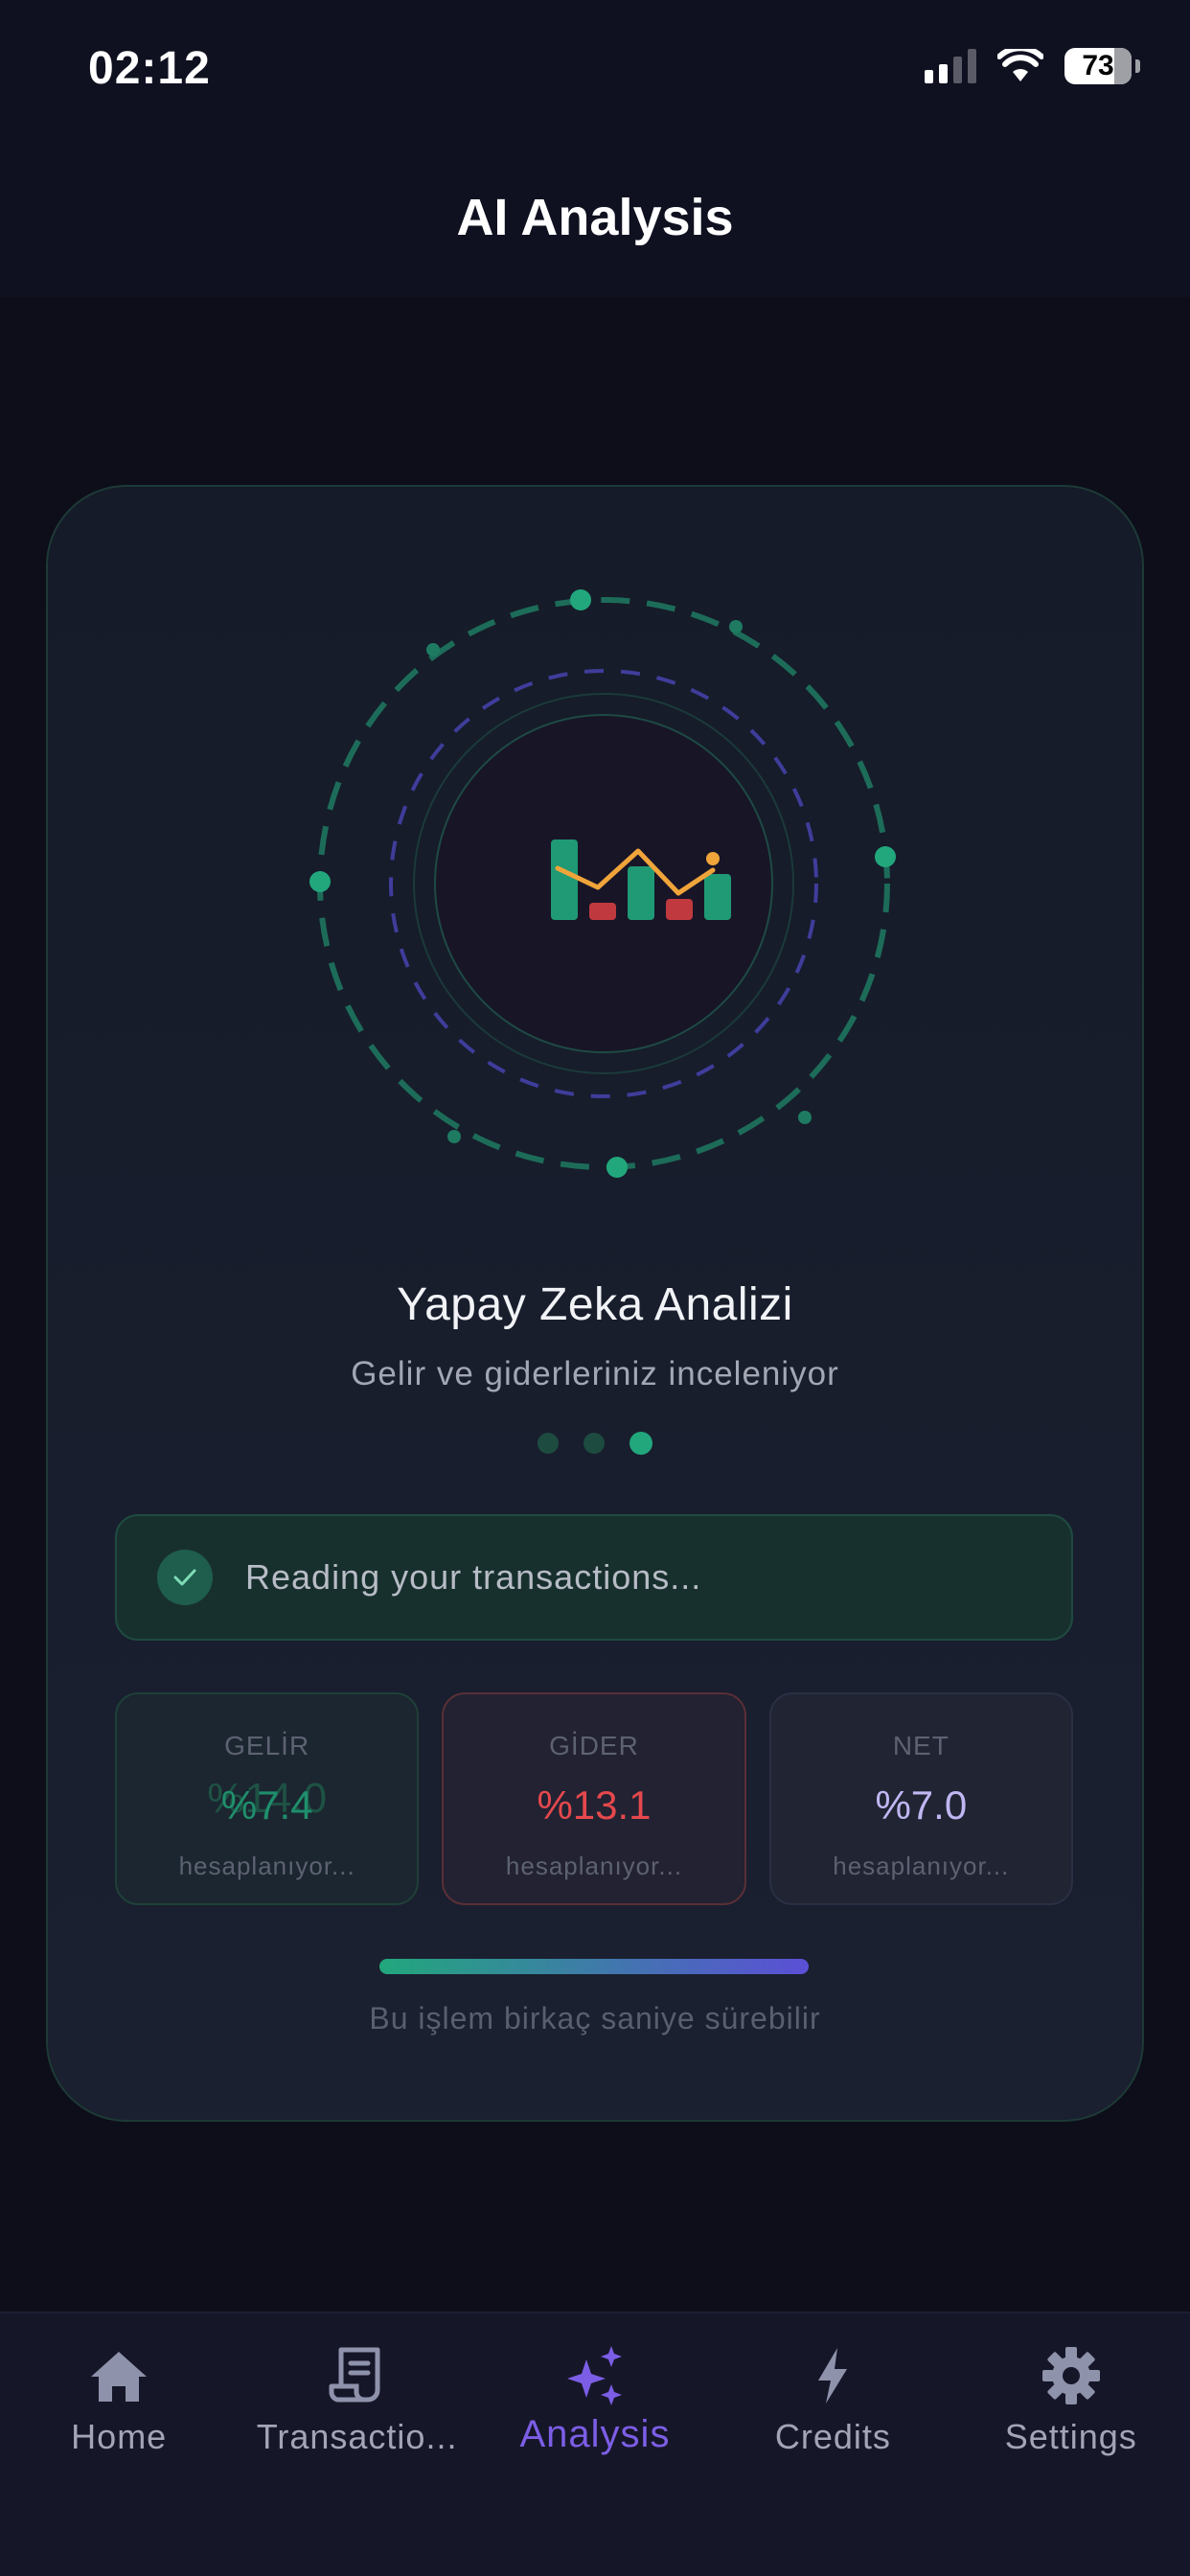 The height and width of the screenshot is (2576, 1190). Describe the element at coordinates (640, 1443) in the screenshot. I see `loading-dot-active` at that location.